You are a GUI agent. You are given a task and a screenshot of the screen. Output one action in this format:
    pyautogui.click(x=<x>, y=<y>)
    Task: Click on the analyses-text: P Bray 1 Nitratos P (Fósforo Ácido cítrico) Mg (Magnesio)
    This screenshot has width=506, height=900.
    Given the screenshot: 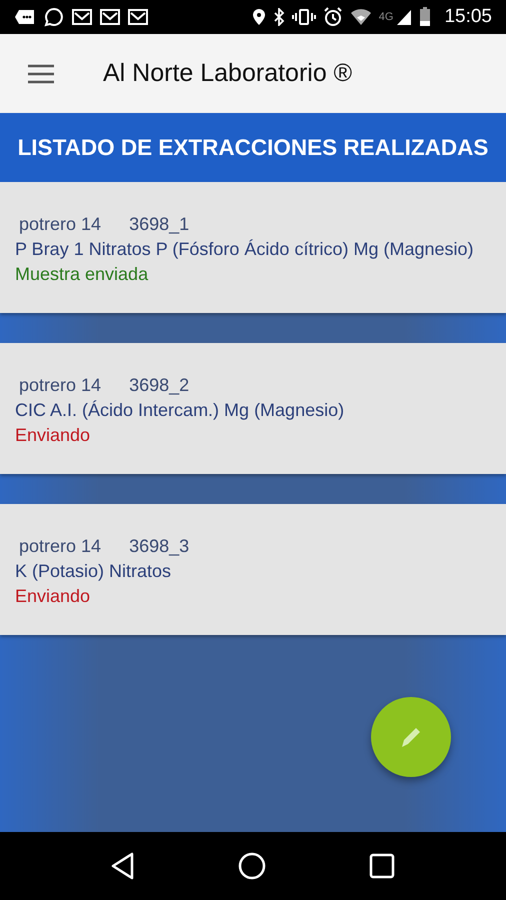 What is the action you would take?
    pyautogui.click(x=244, y=249)
    